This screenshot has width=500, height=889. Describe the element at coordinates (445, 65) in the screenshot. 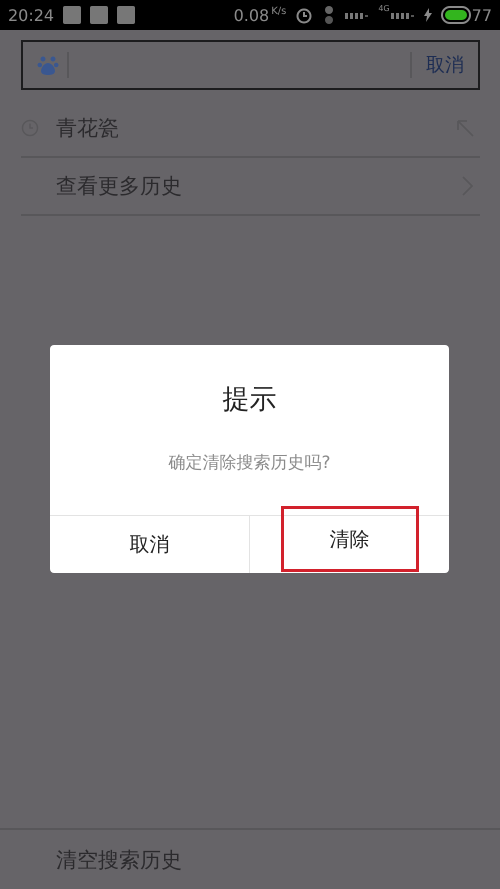

I see `cancel-button: 取消` at that location.